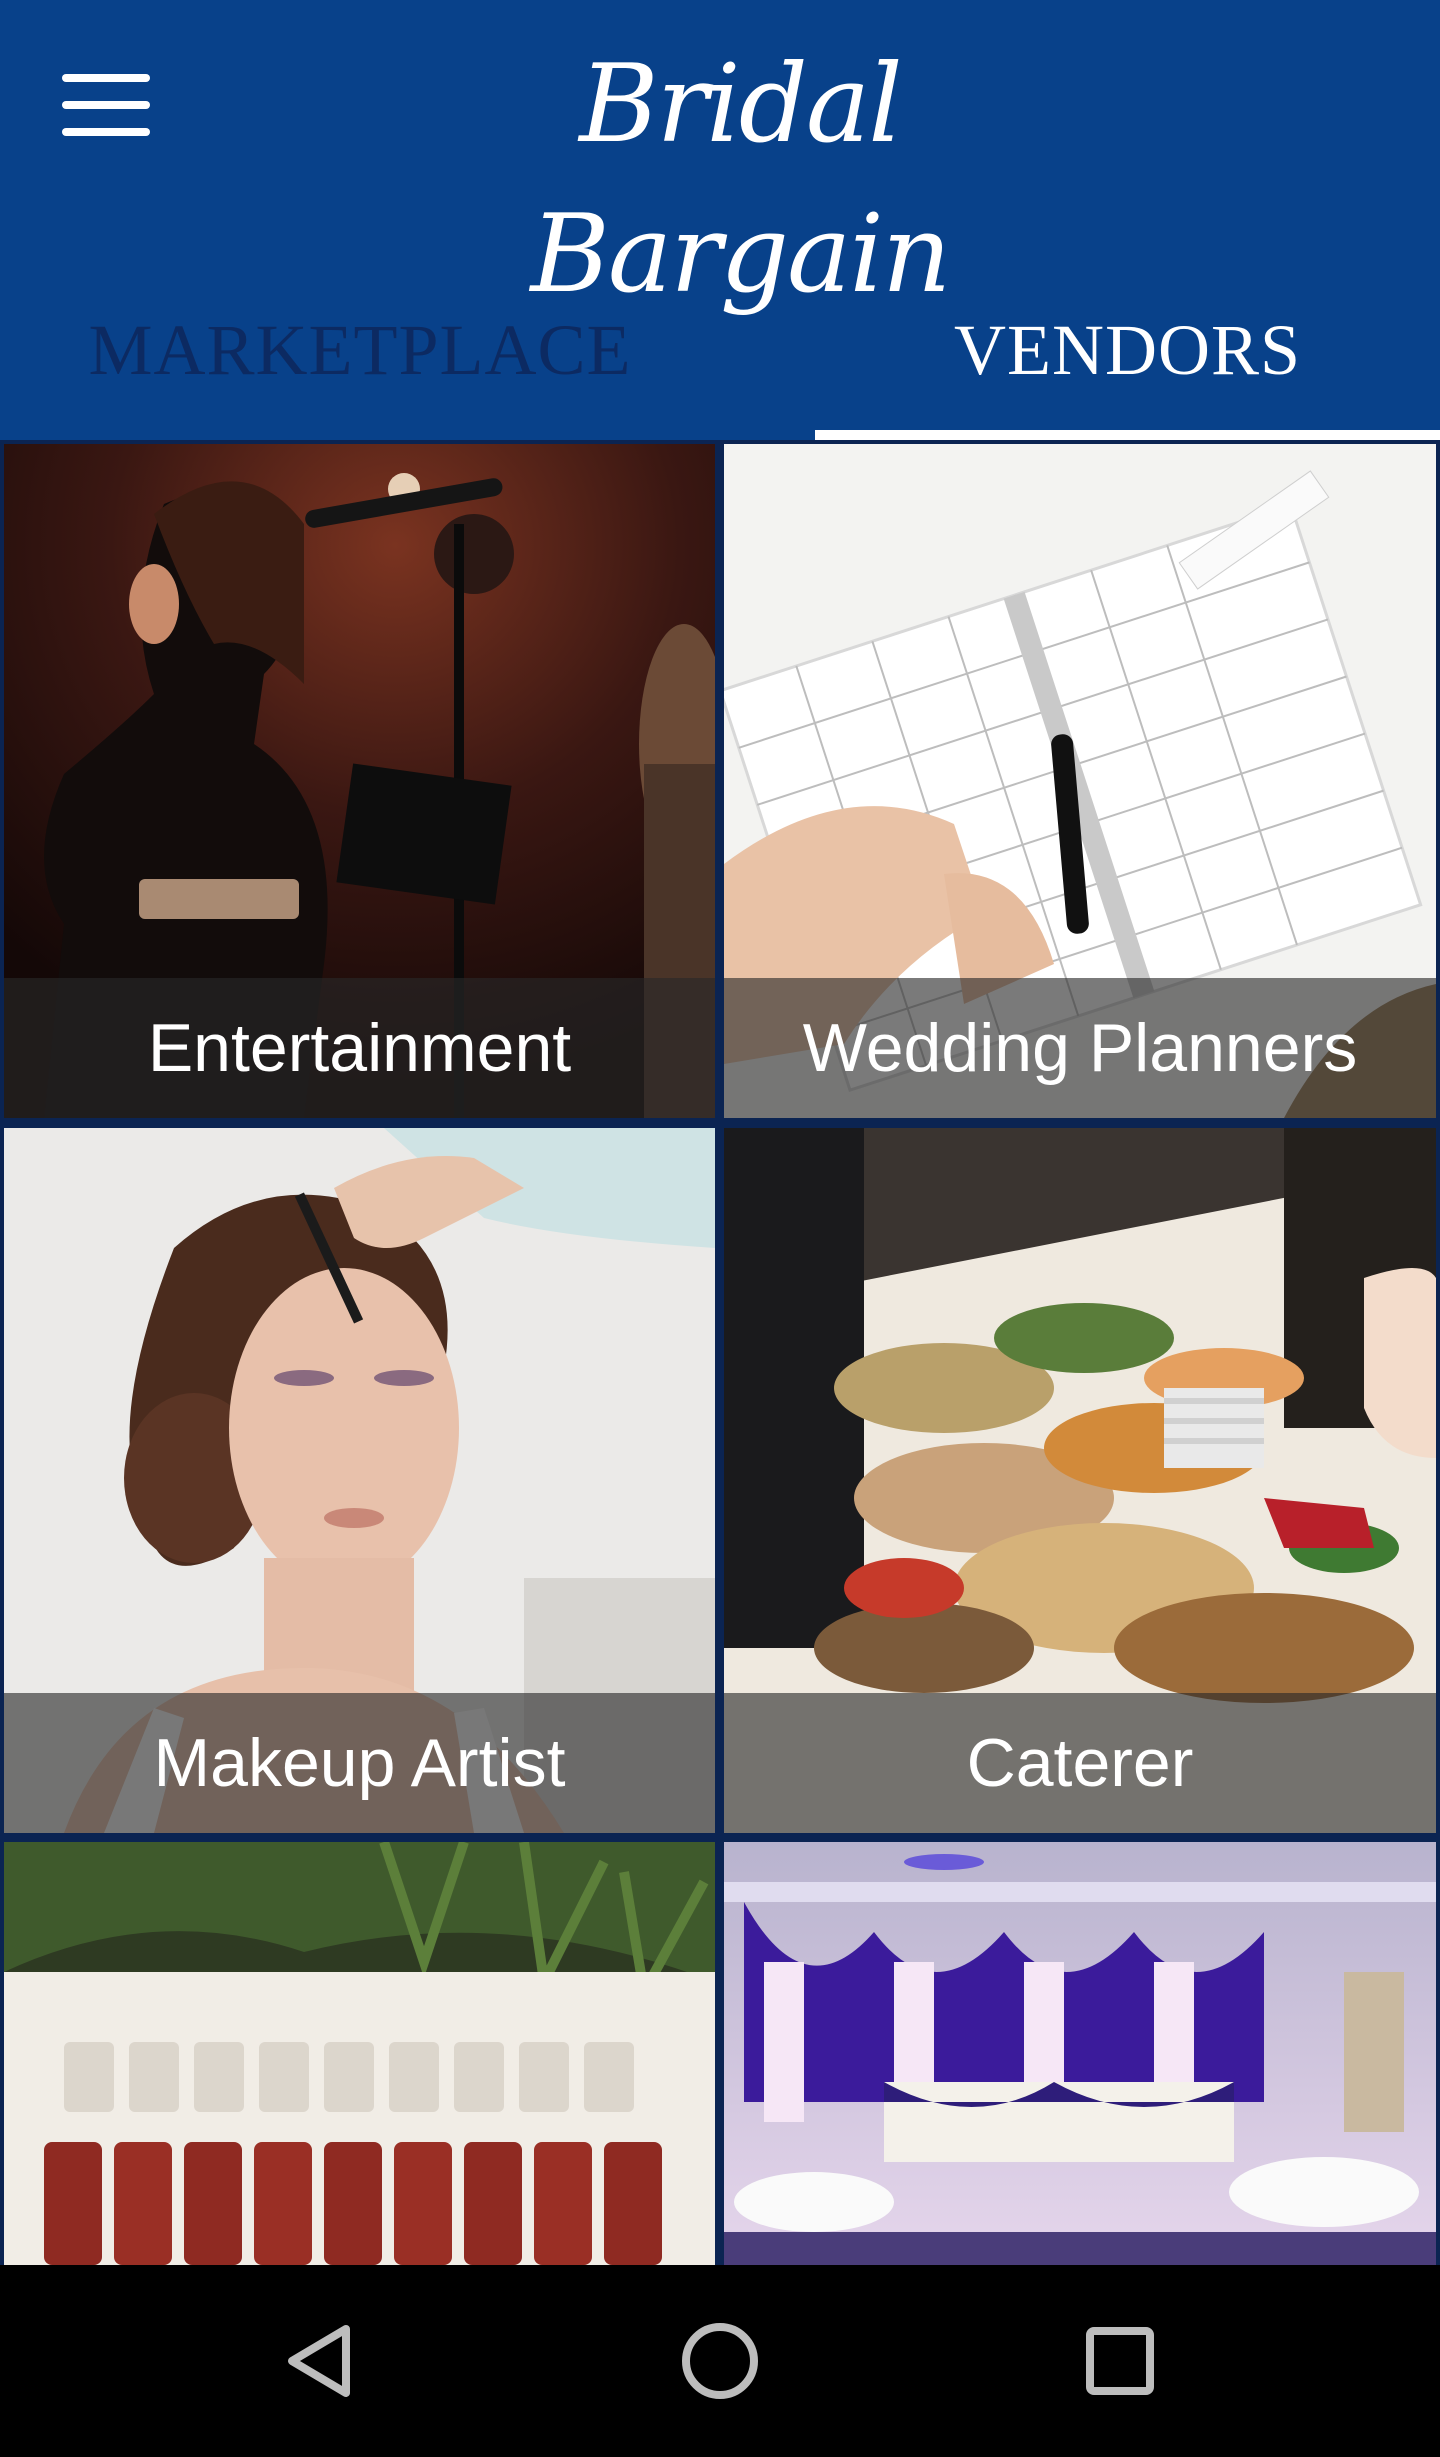 This screenshot has height=2457, width=1440. I want to click on vendor-tile-favors, so click(359, 2053).